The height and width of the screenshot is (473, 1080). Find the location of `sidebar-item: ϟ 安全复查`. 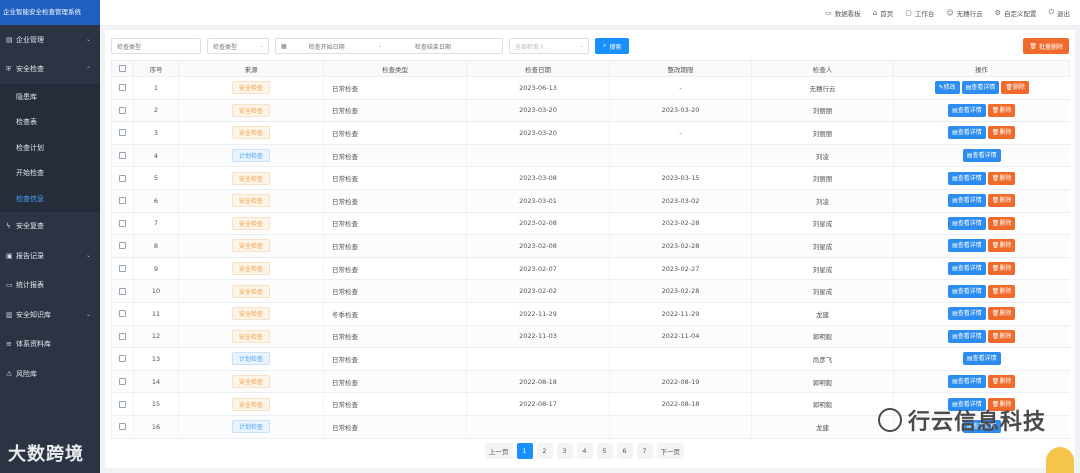

sidebar-item: ϟ 安全复查 is located at coordinates (50, 227).